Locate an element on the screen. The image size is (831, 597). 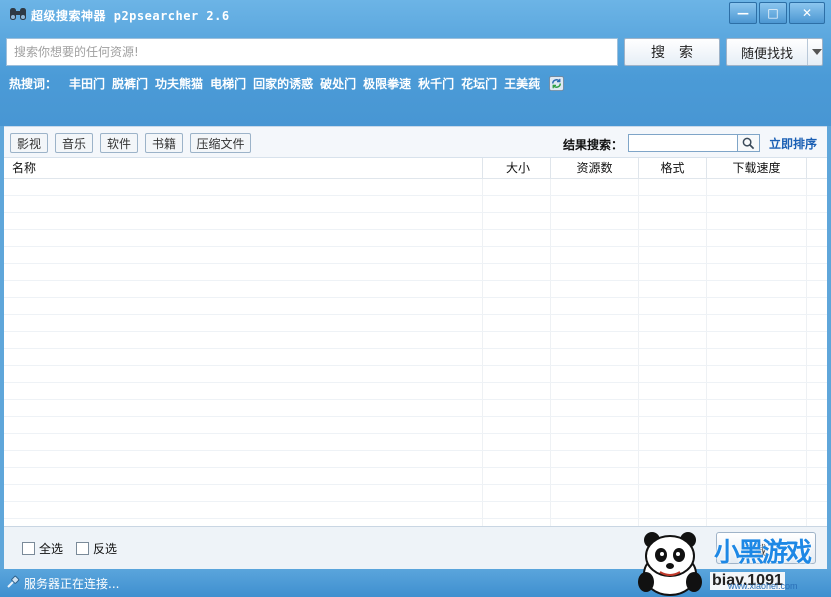
random-search-button: 随便找找 is located at coordinates (774, 52).